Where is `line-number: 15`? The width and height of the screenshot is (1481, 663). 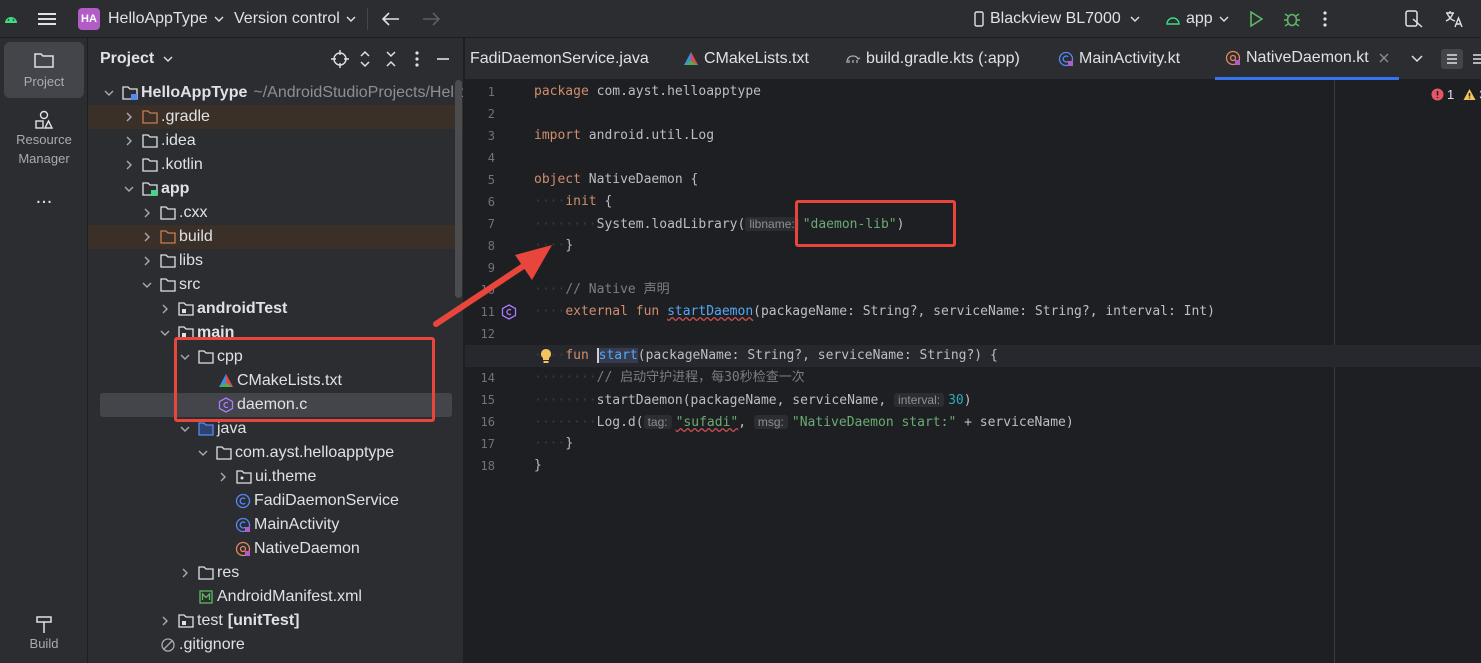
line-number: 15 is located at coordinates (487, 400).